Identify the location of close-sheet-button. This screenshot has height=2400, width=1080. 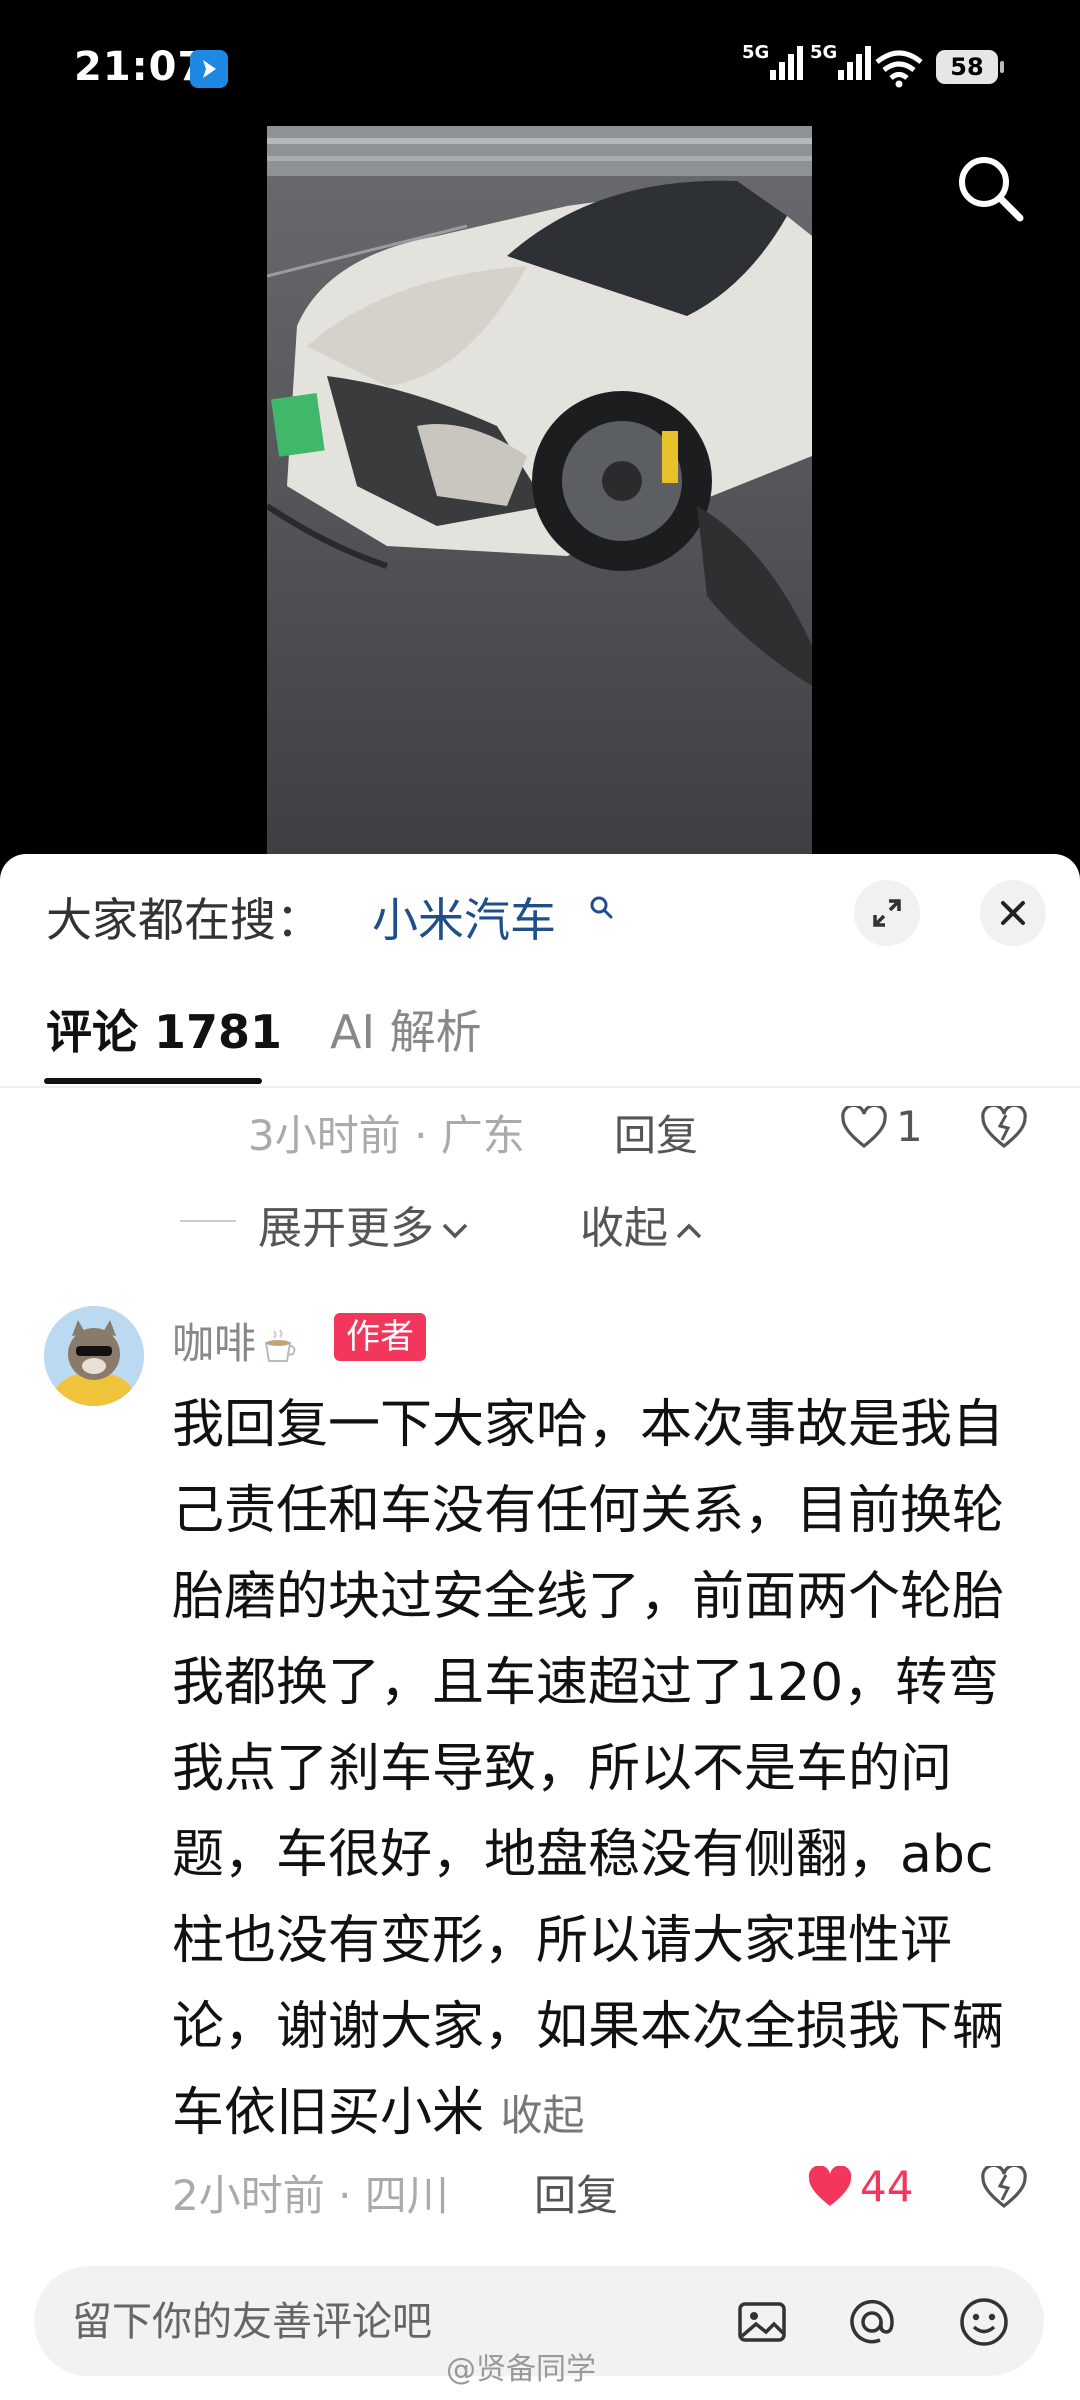
(1013, 913).